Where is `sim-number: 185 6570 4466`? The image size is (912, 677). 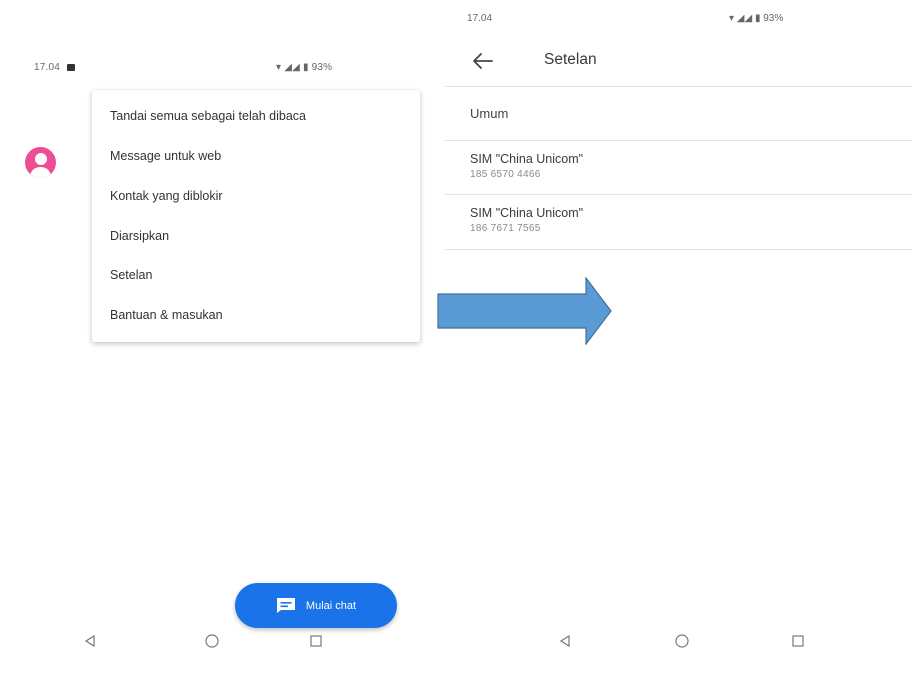
sim-number: 185 6570 4466 is located at coordinates (505, 174).